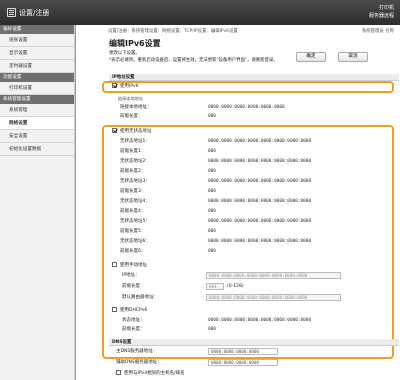  I want to click on use-dhcp-label: 使用DHCPv6, so click(134, 310).